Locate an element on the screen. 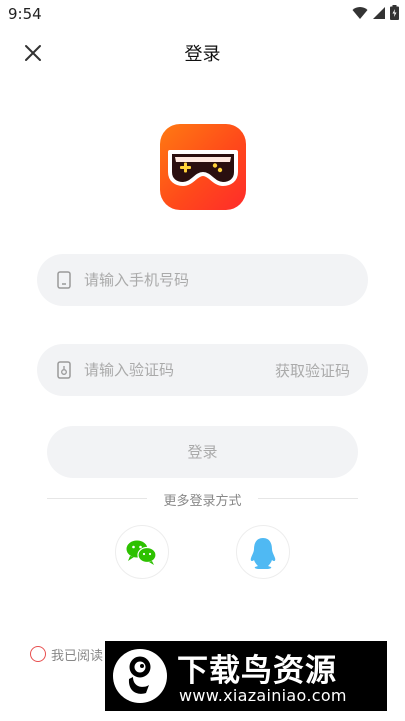  qq-login-button is located at coordinates (263, 552).